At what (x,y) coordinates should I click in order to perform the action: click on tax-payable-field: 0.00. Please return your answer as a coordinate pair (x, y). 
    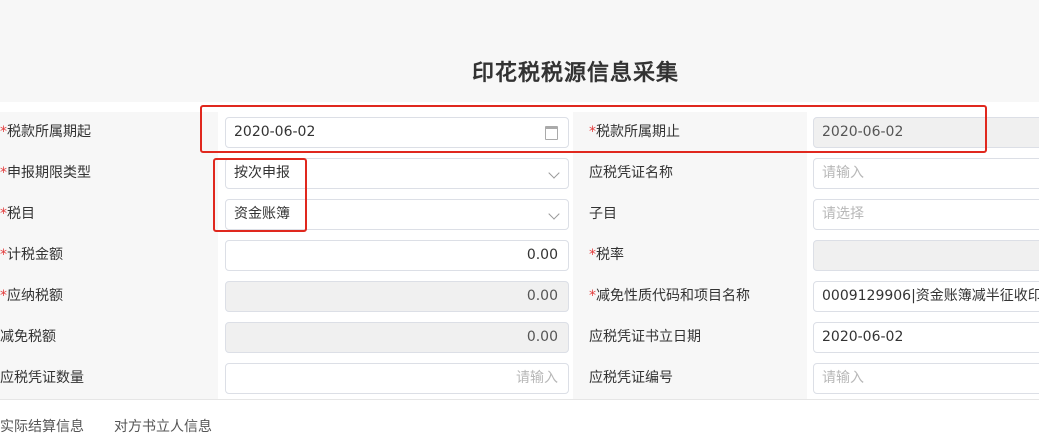
    Looking at the image, I should click on (397, 296).